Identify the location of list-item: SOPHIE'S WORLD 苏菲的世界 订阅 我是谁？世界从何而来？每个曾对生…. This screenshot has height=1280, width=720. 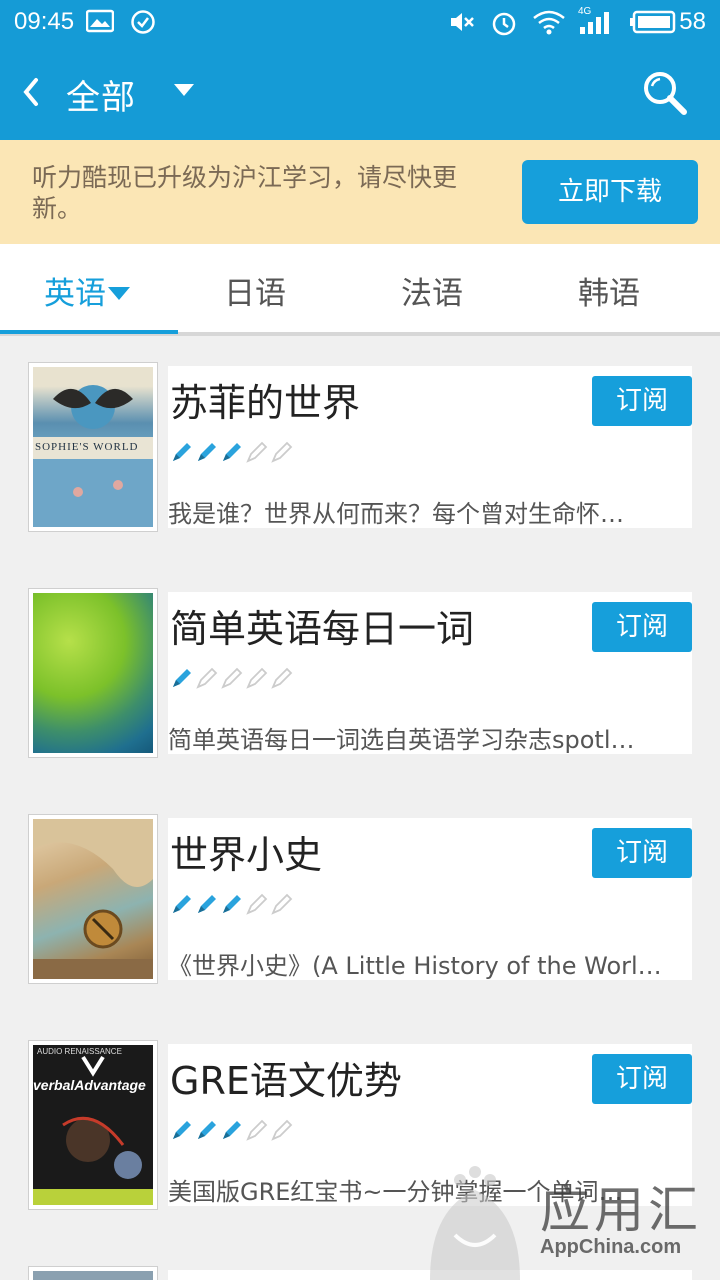
(360, 447).